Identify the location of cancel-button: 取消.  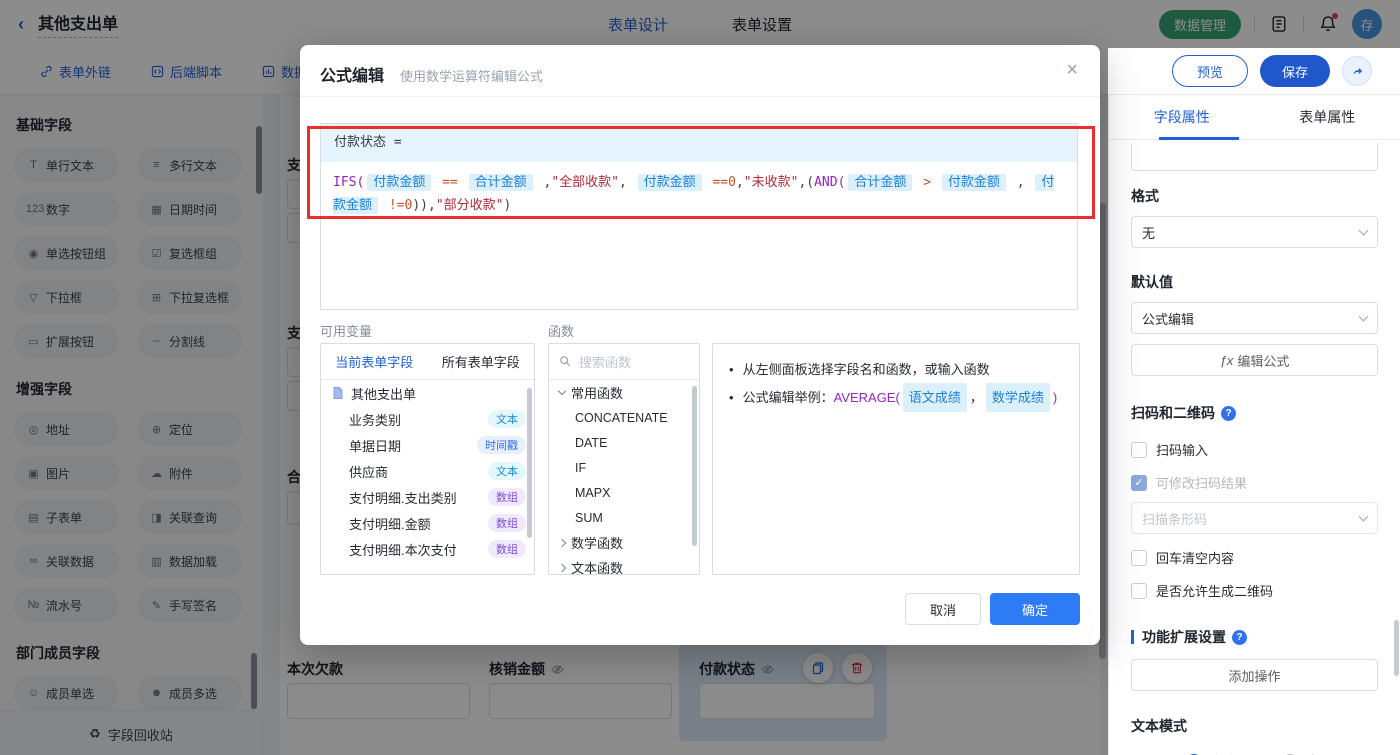
(943, 609).